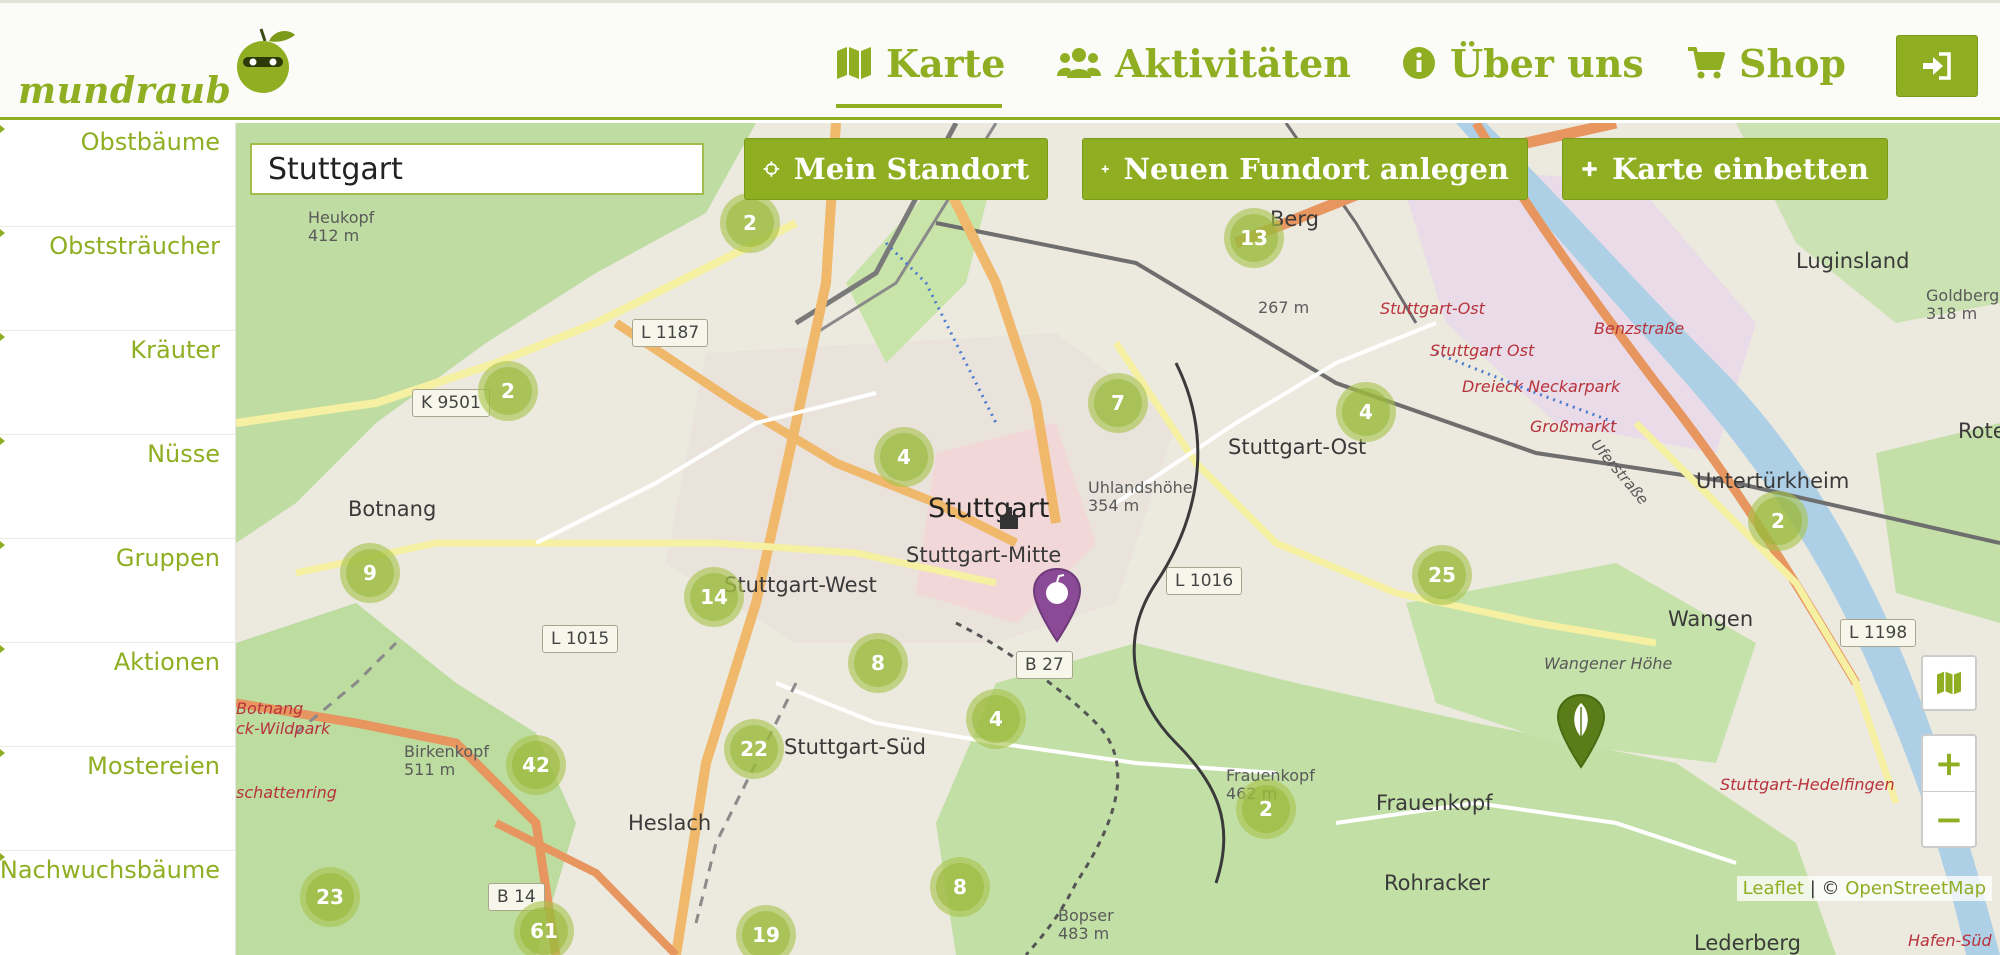  Describe the element at coordinates (1547, 63) in the screenshot. I see `nav-ueber-uns-label: Über uns` at that location.